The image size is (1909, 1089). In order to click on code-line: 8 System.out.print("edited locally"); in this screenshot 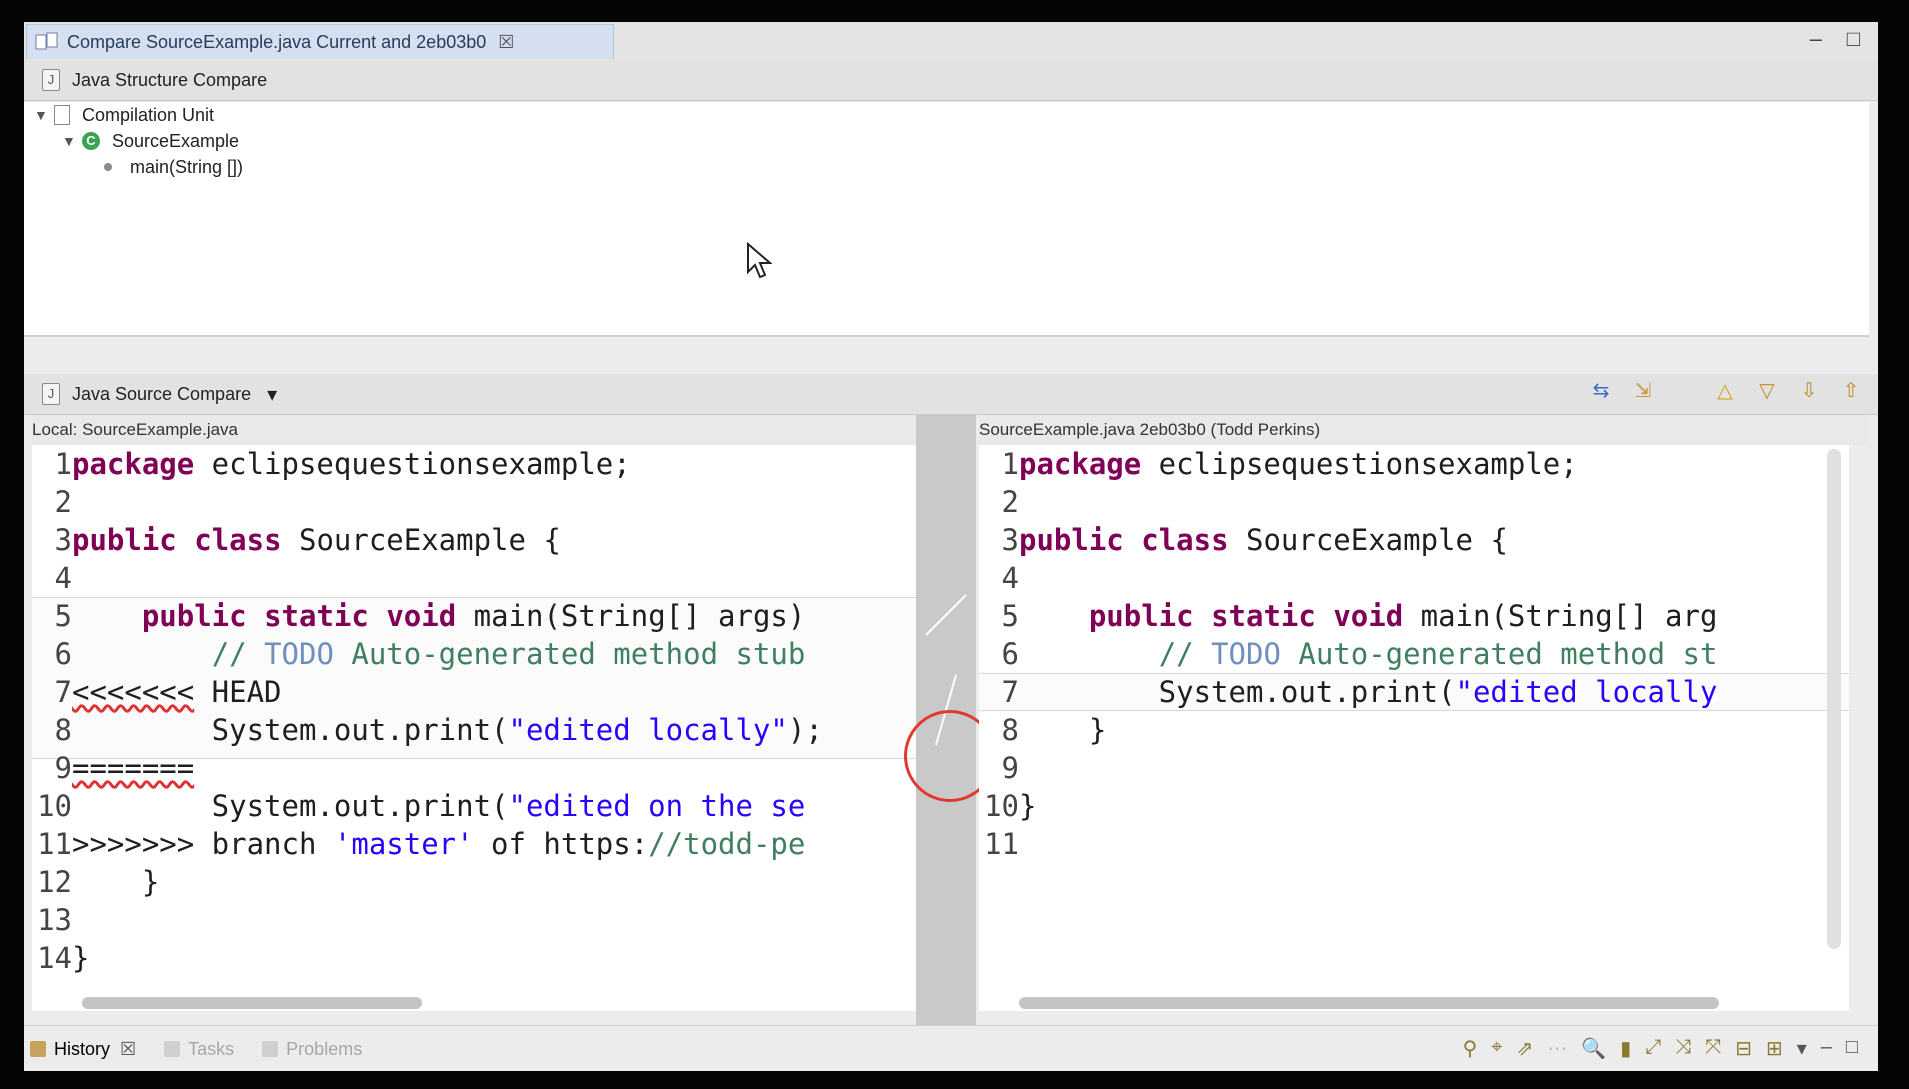, I will do `click(438, 730)`.